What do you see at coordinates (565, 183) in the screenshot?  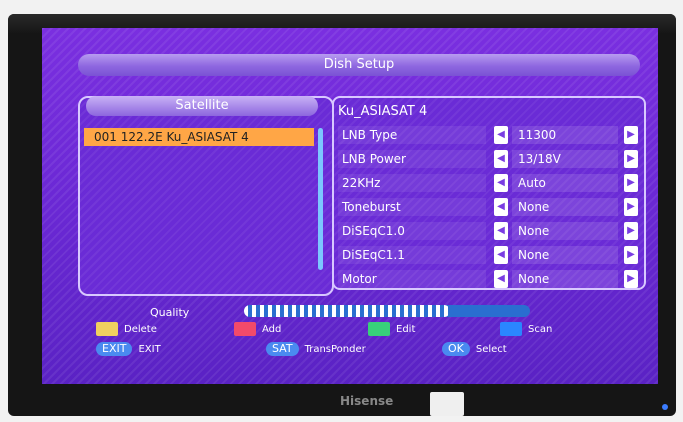 I see `param-value: Auto` at bounding box center [565, 183].